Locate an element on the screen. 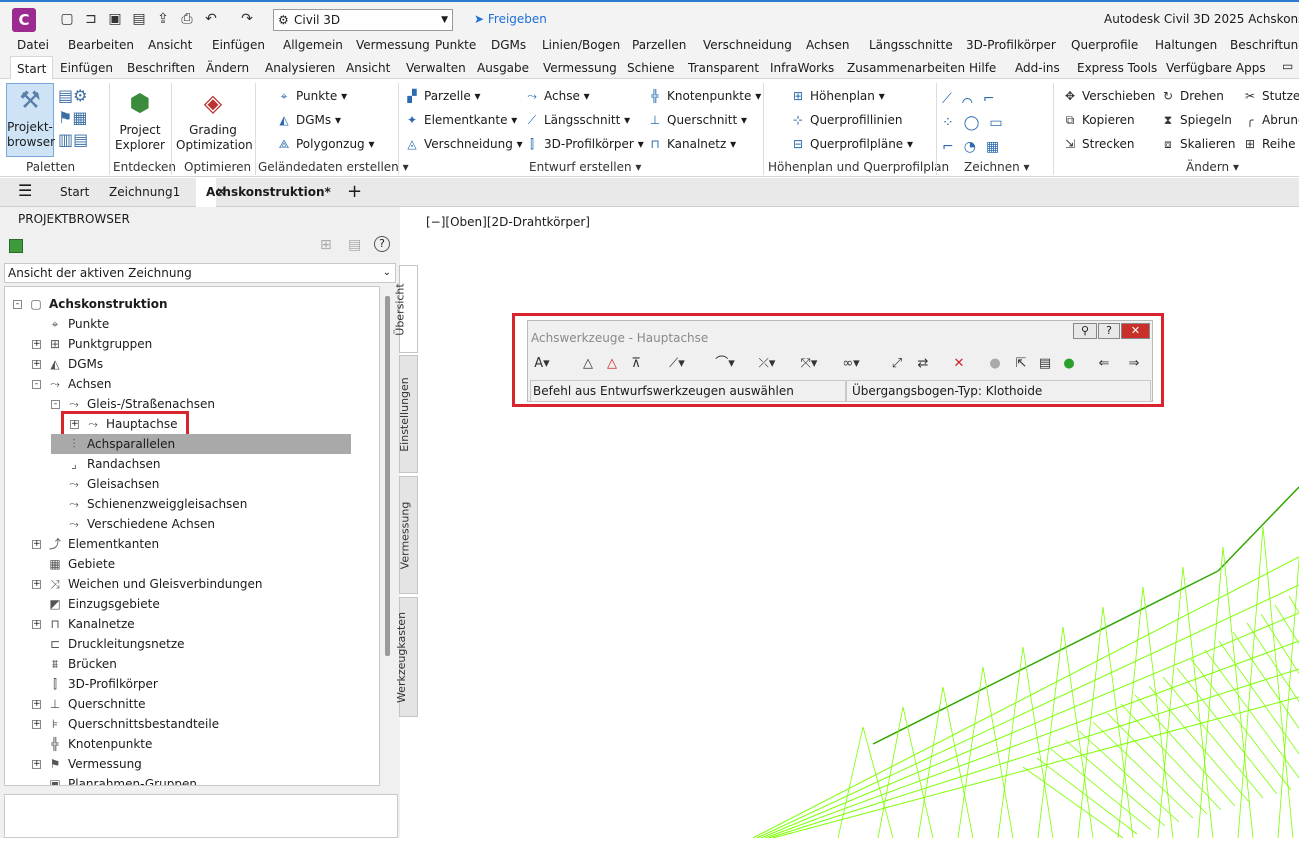 The width and height of the screenshot is (1299, 841). alignment-create-icon: A▾ is located at coordinates (542, 364).